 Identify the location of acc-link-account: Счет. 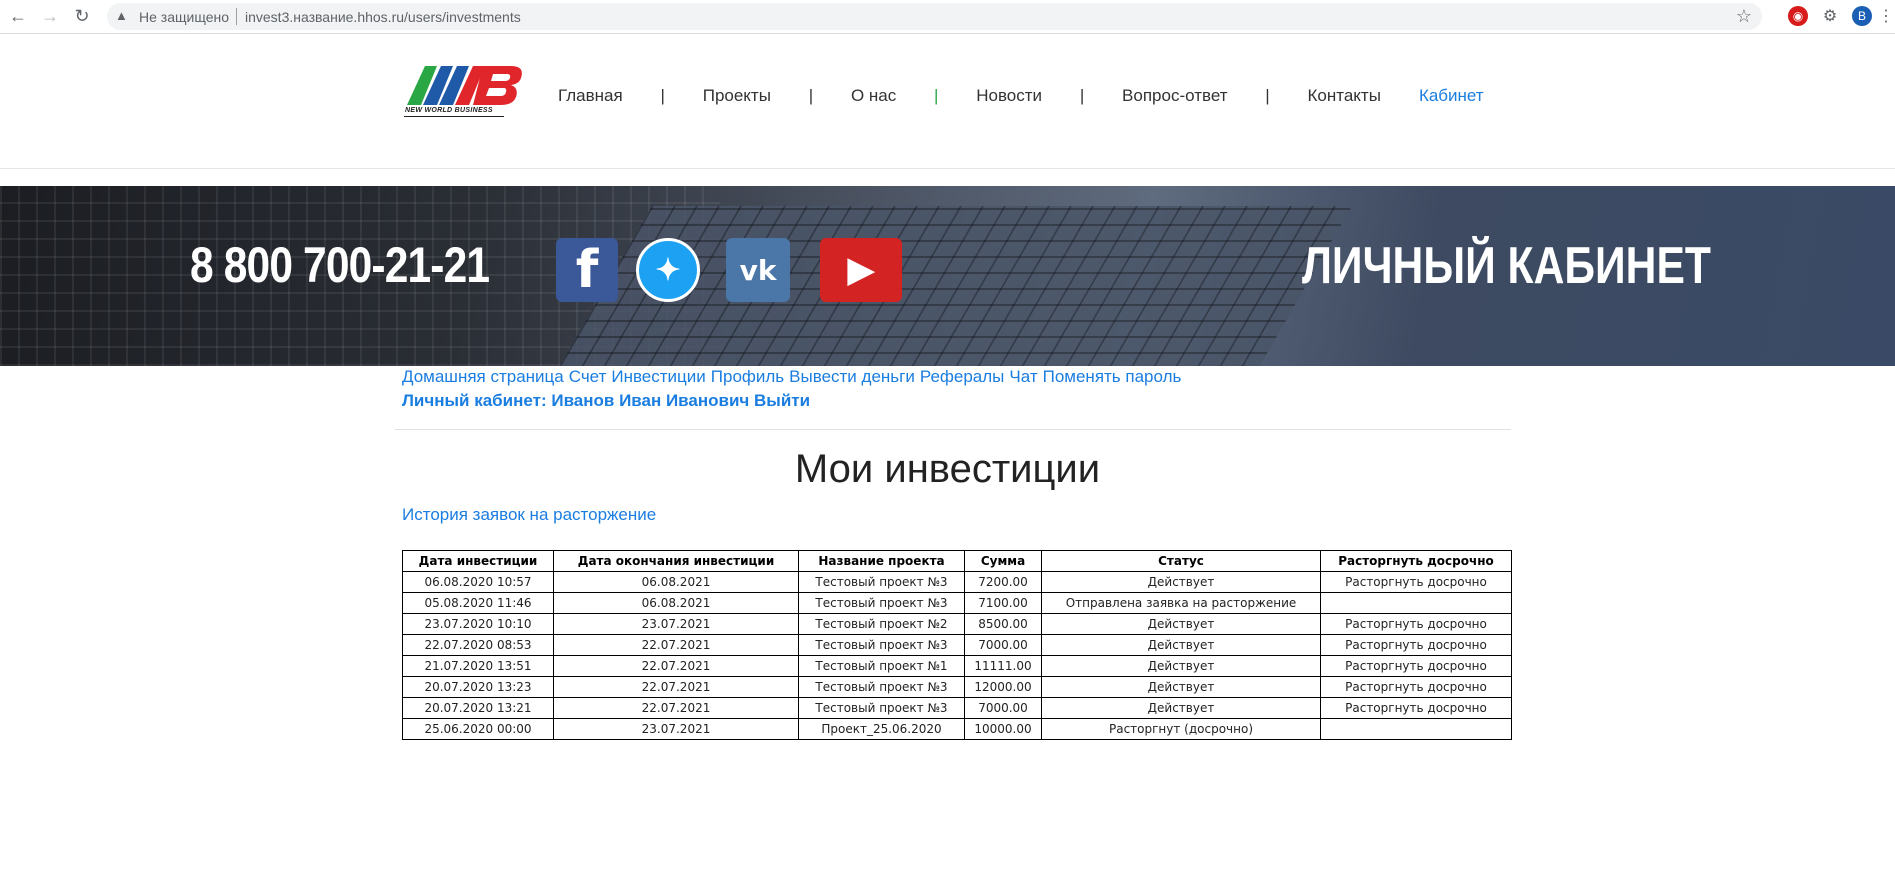
(588, 376).